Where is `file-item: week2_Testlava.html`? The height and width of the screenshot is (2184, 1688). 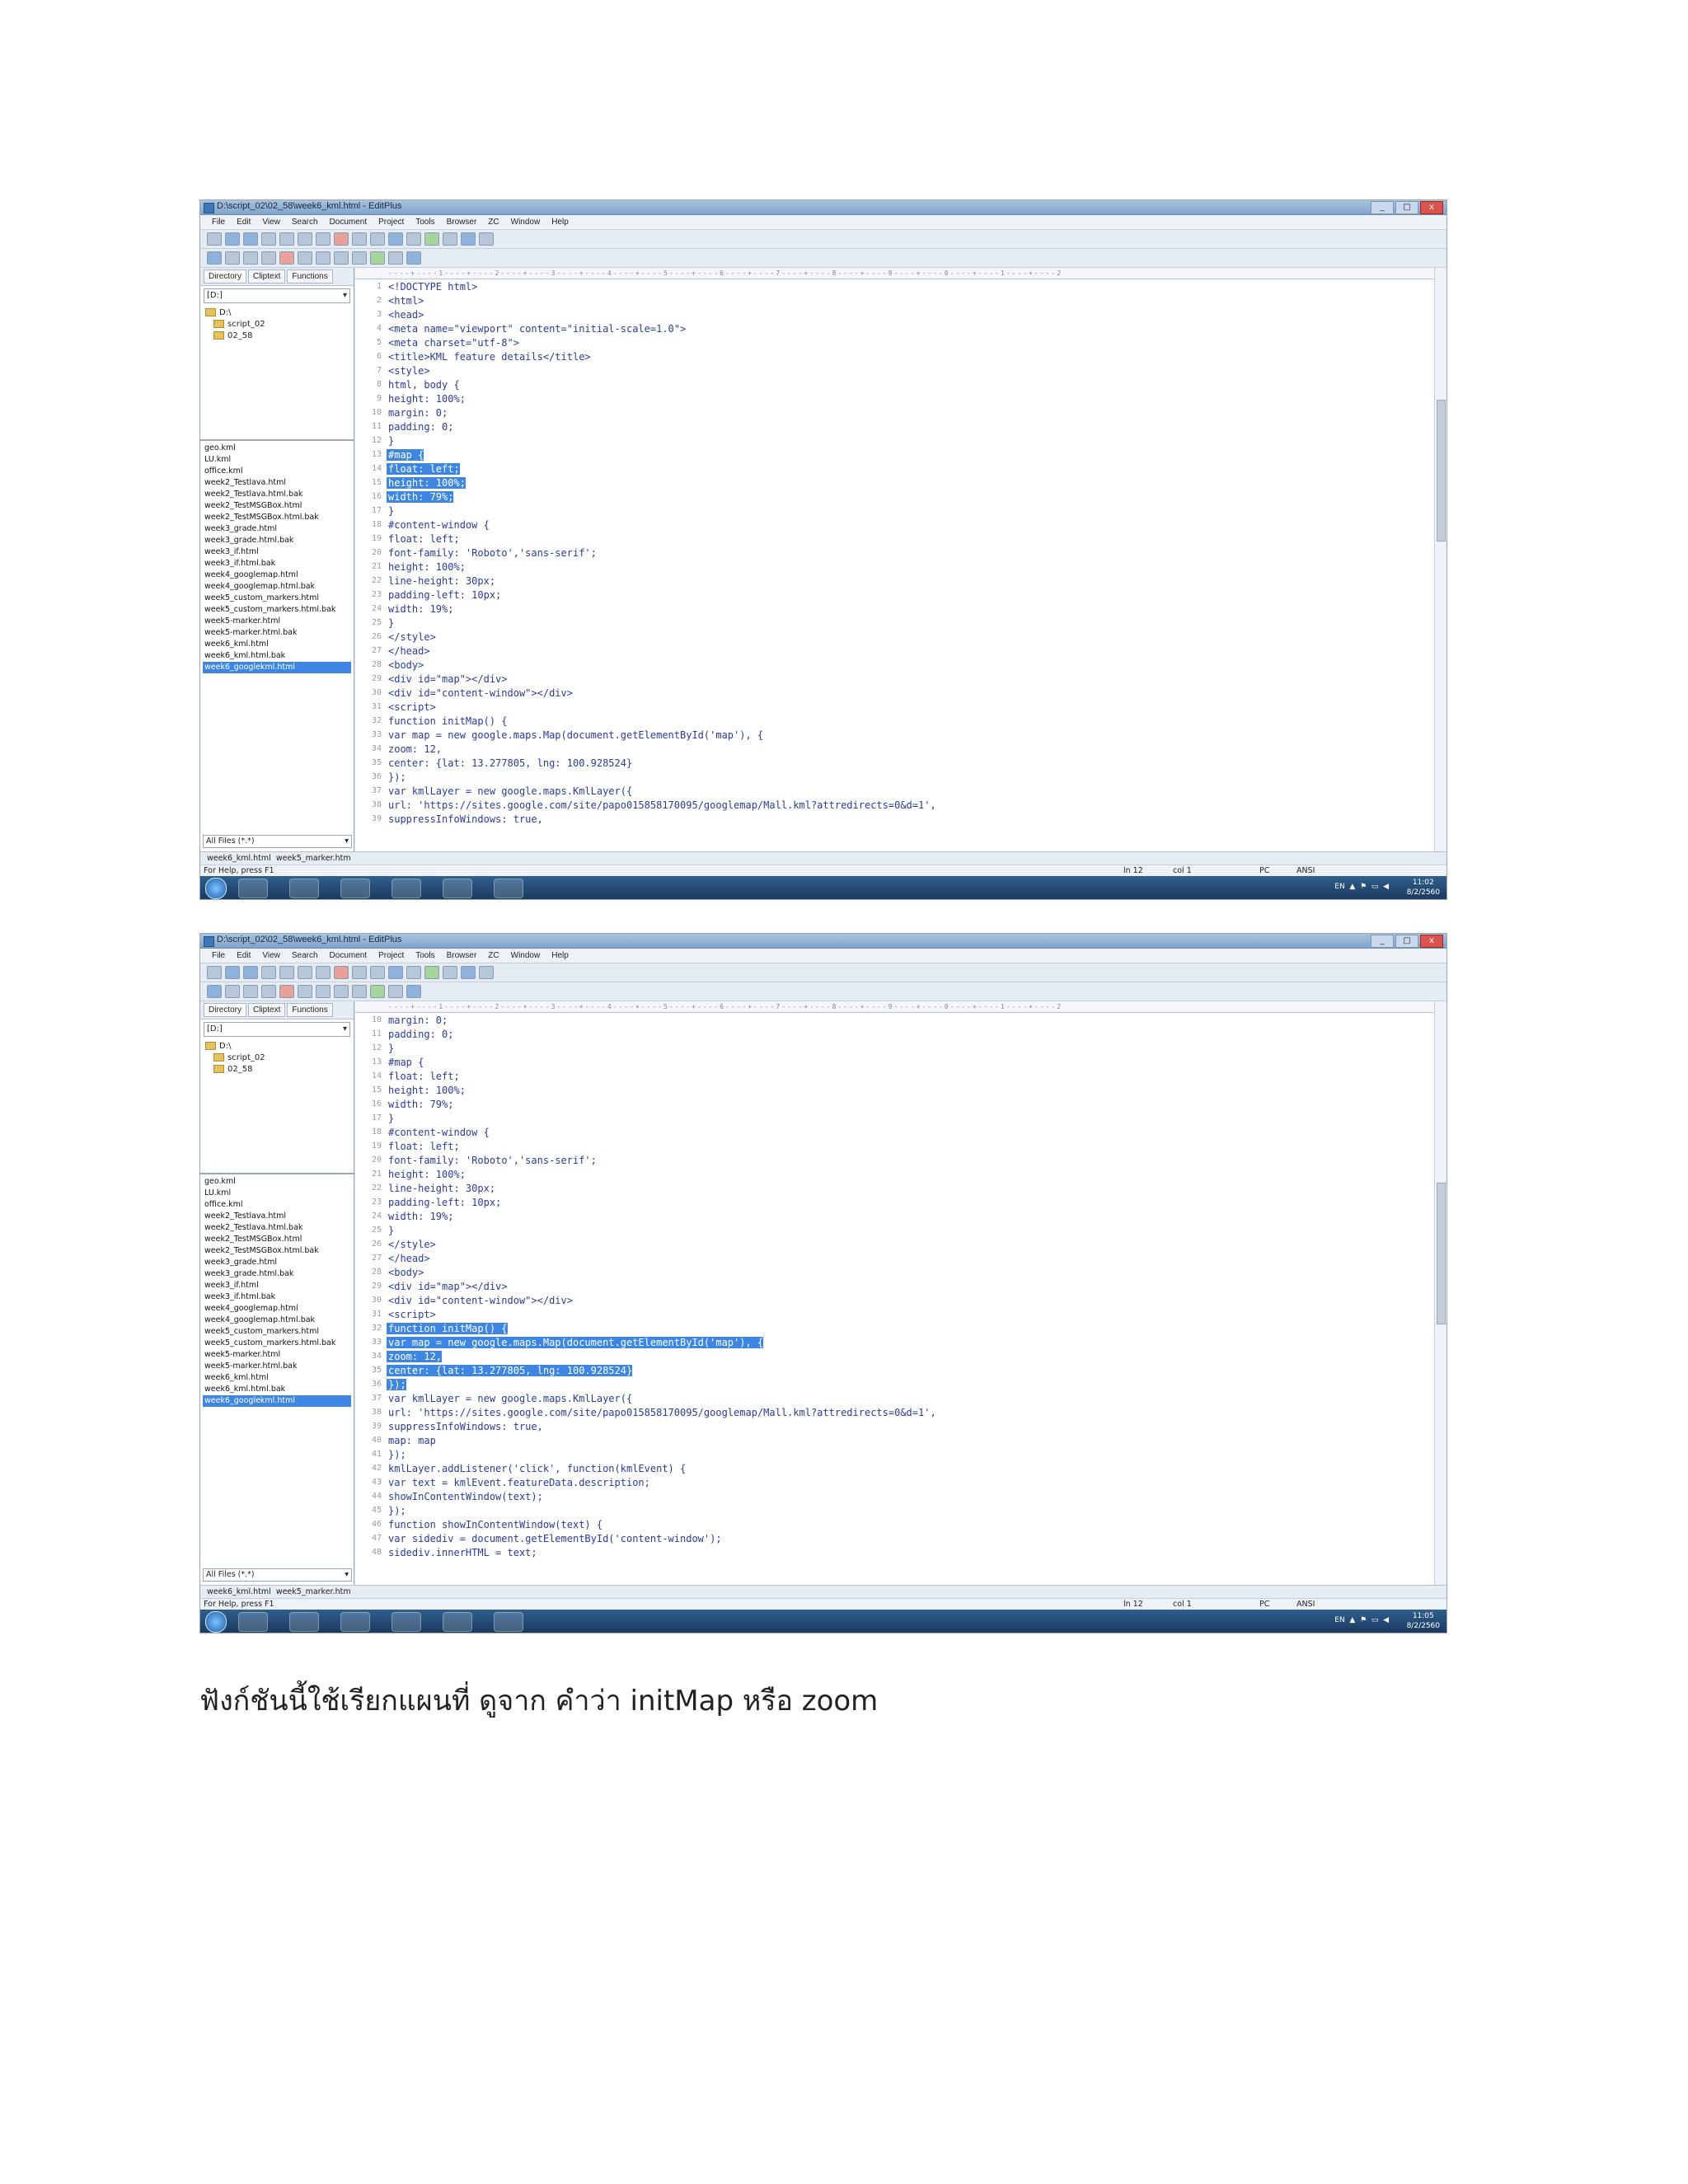
file-item: week2_Testlava.html is located at coordinates (277, 1216).